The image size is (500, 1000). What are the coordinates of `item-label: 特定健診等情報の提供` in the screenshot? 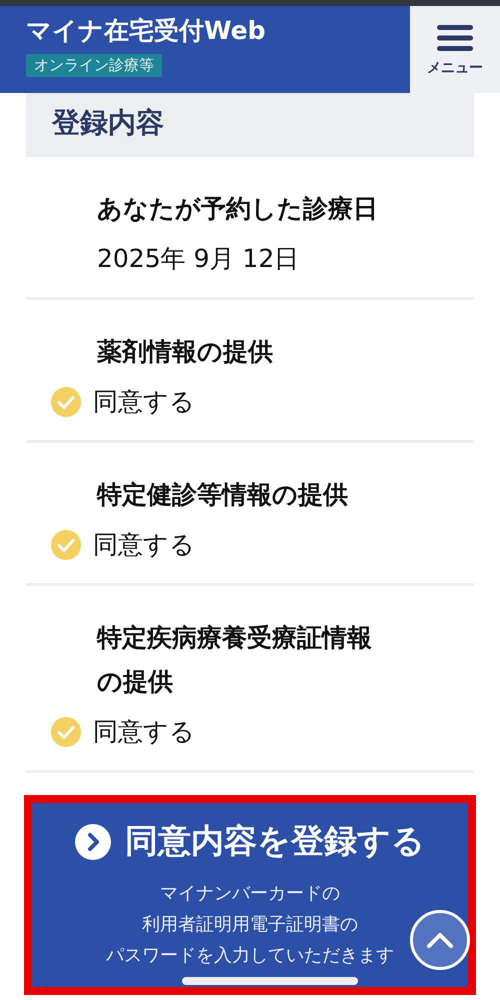 It's located at (223, 495).